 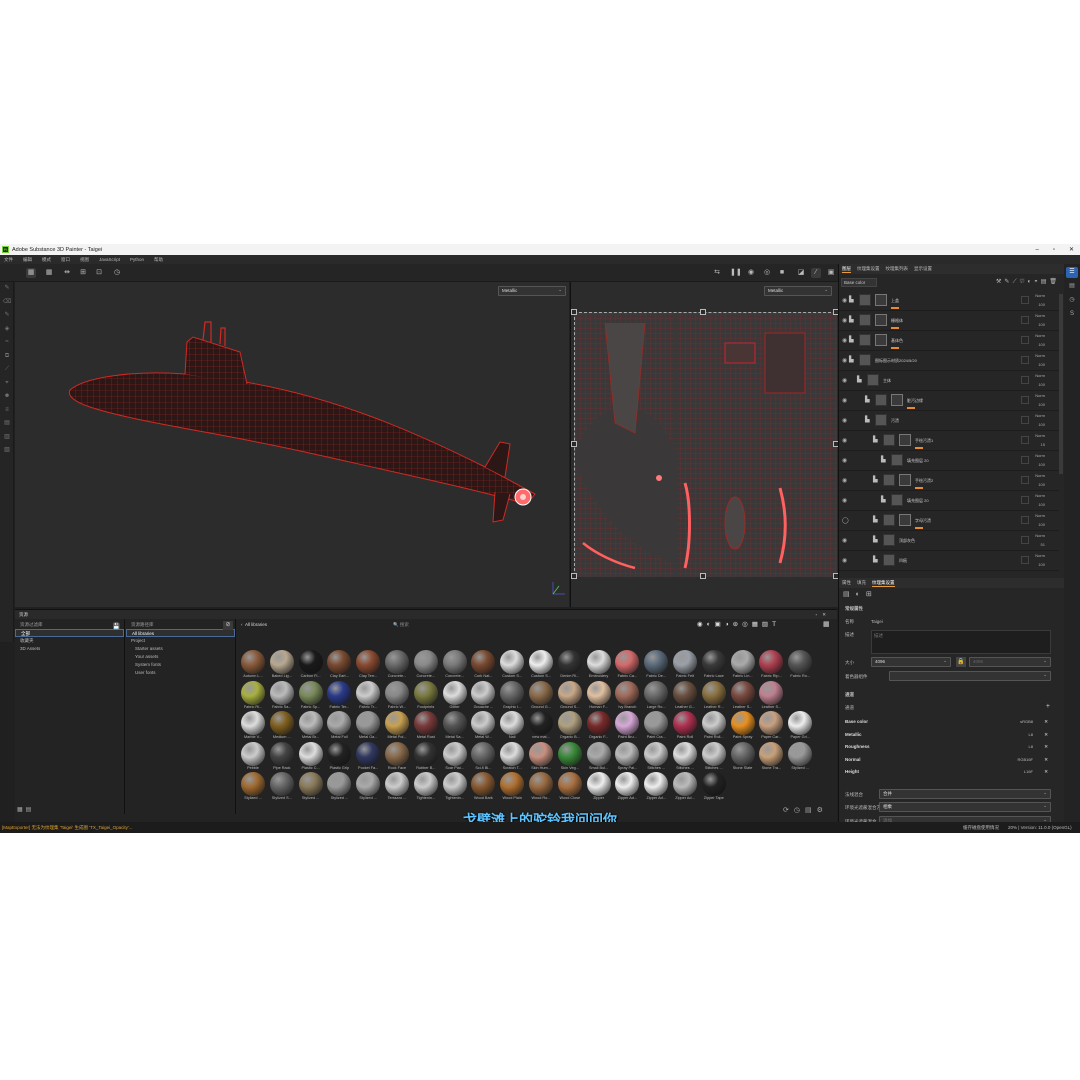 What do you see at coordinates (801, 273) in the screenshot?
I see `settings-icon: ◪` at bounding box center [801, 273].